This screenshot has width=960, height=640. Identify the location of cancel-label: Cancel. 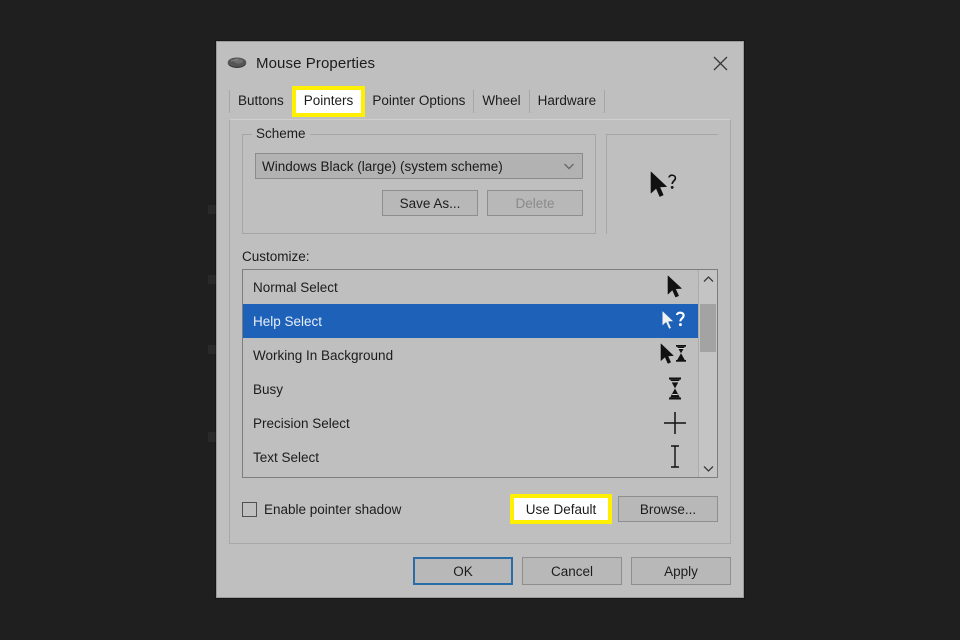
(572, 571).